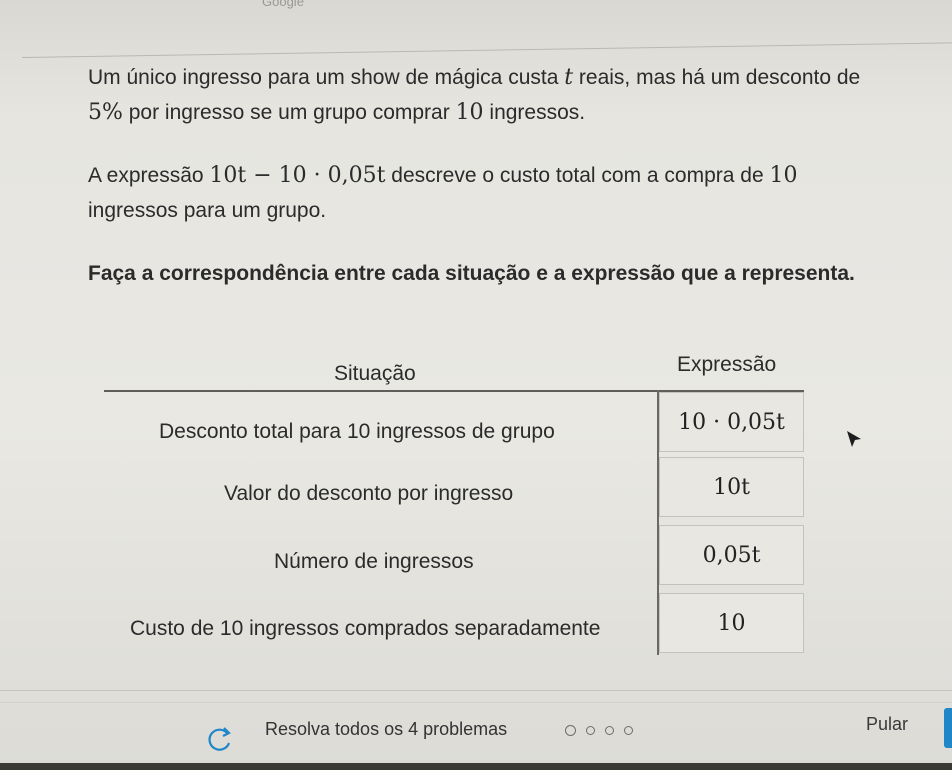  I want to click on situation-2: Valor do desconto por ingresso, so click(369, 493).